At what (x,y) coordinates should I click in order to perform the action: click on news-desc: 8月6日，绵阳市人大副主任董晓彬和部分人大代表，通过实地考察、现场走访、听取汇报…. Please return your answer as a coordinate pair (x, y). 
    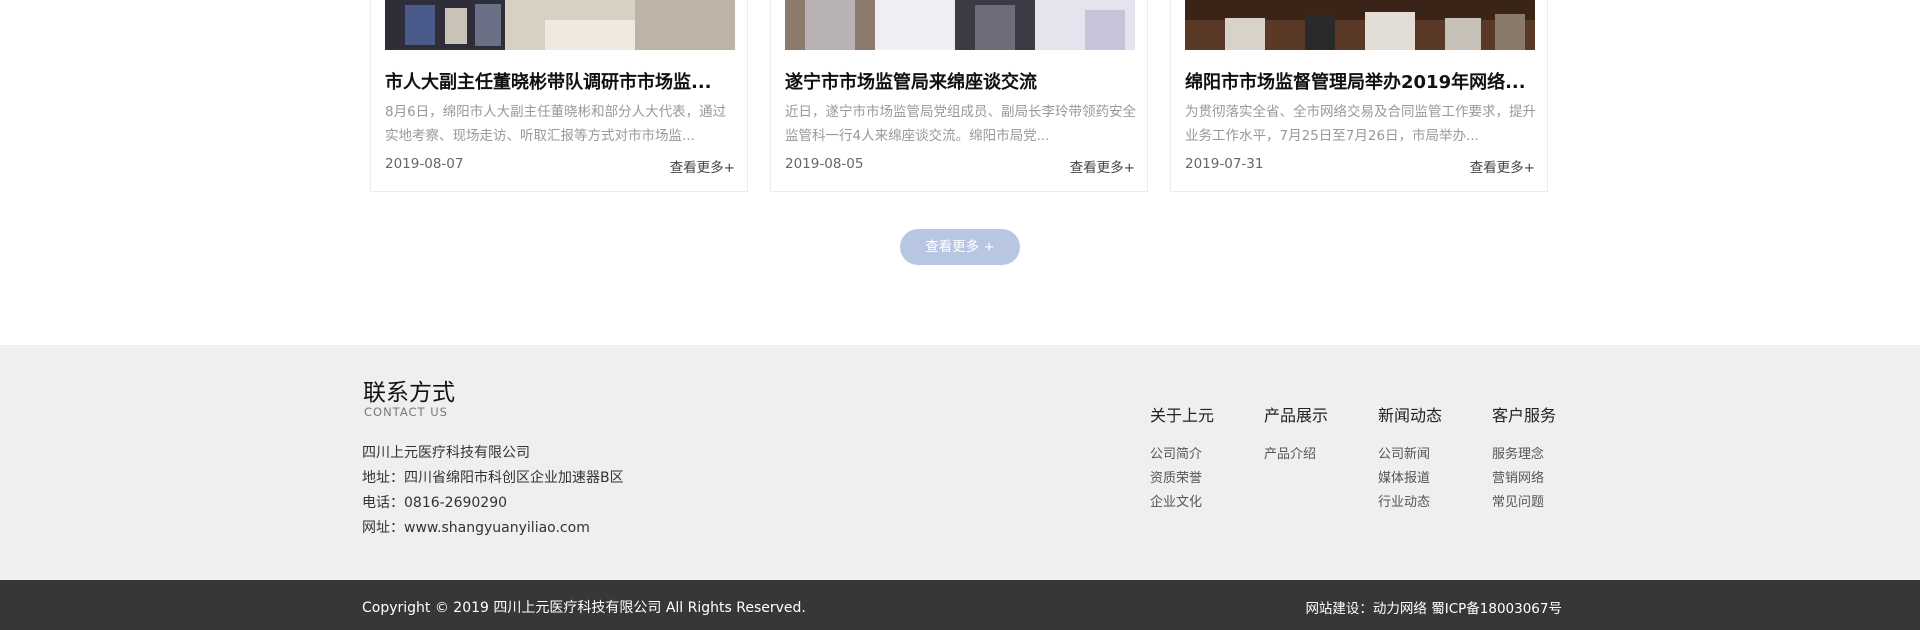
    Looking at the image, I should click on (556, 124).